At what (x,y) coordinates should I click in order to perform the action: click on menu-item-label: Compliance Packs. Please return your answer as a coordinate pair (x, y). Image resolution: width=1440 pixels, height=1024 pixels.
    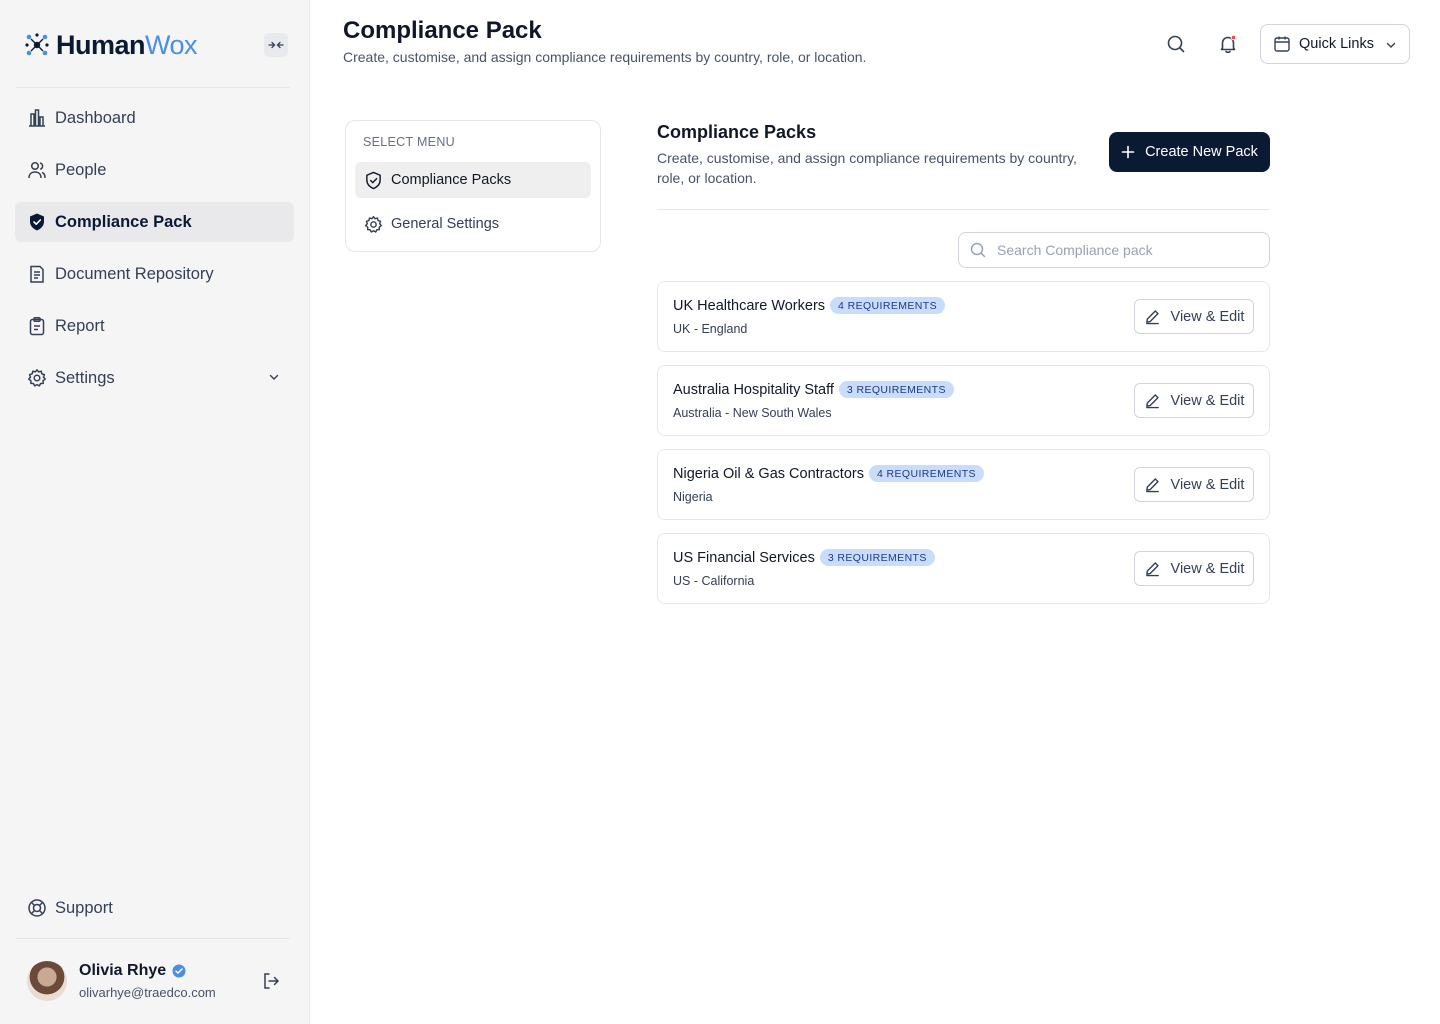
    Looking at the image, I should click on (451, 180).